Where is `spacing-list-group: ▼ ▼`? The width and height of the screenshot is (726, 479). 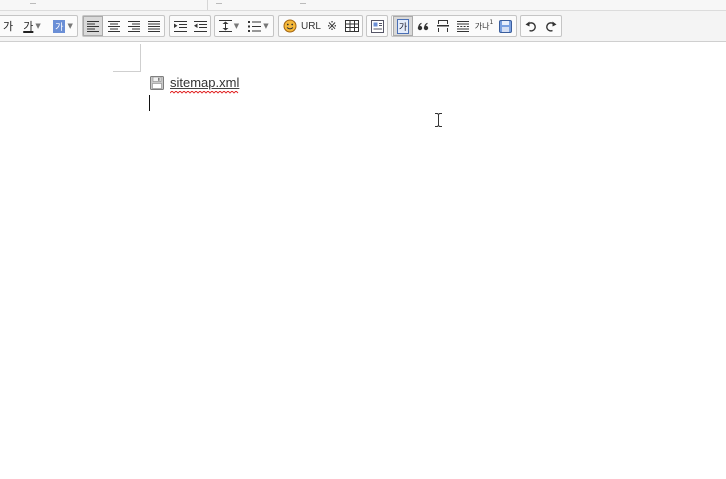 spacing-list-group: ▼ ▼ is located at coordinates (244, 26).